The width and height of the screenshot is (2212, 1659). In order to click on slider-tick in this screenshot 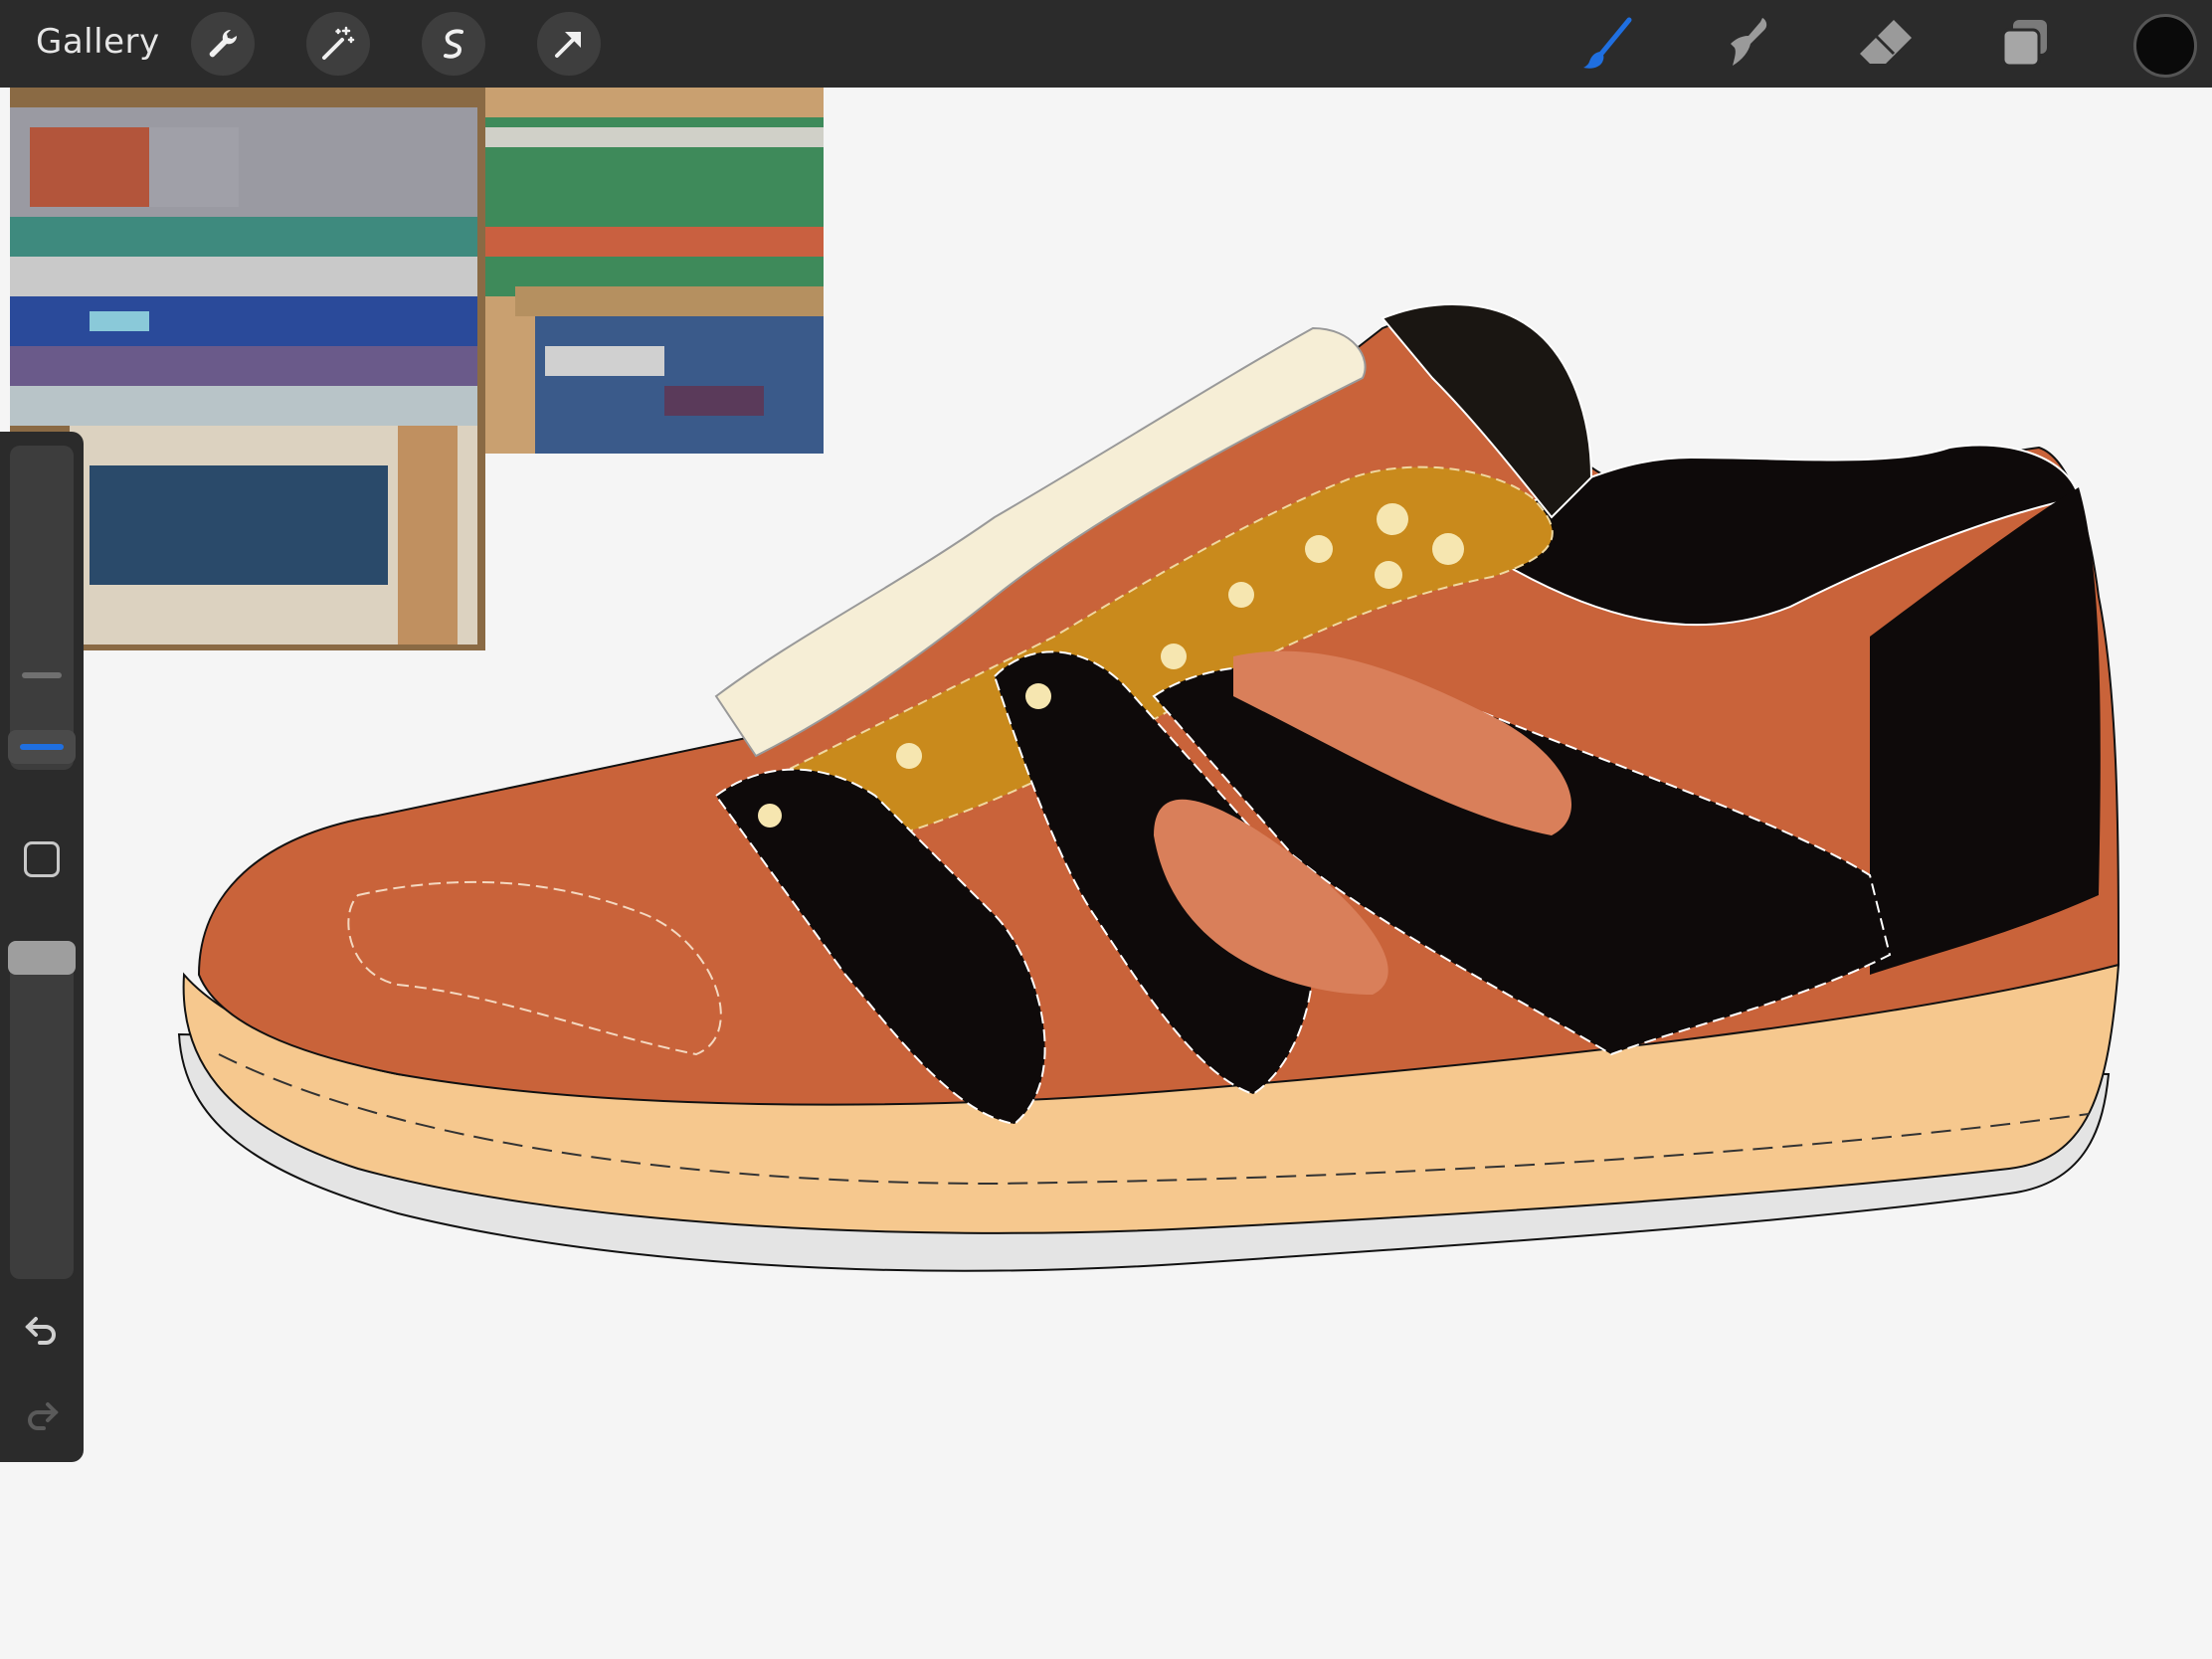, I will do `click(42, 675)`.